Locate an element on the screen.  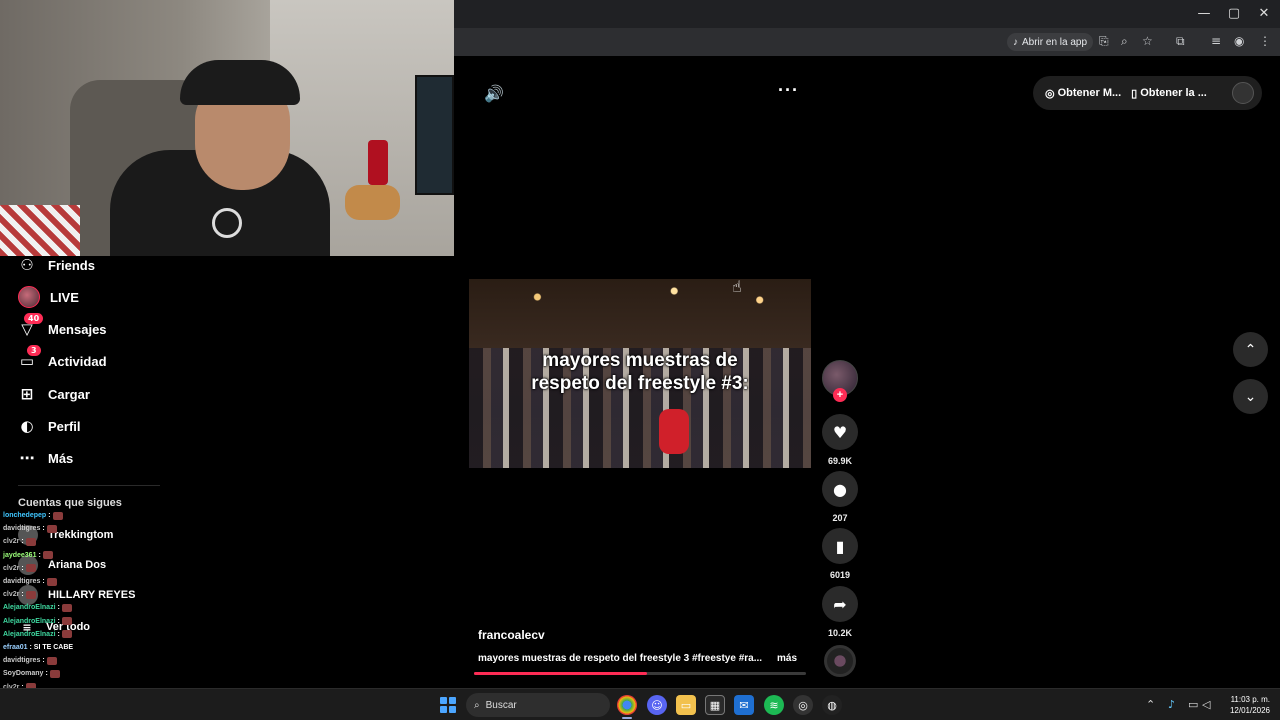
sidebar-item-more: ⋯ Más is located at coordinates (46, 458).